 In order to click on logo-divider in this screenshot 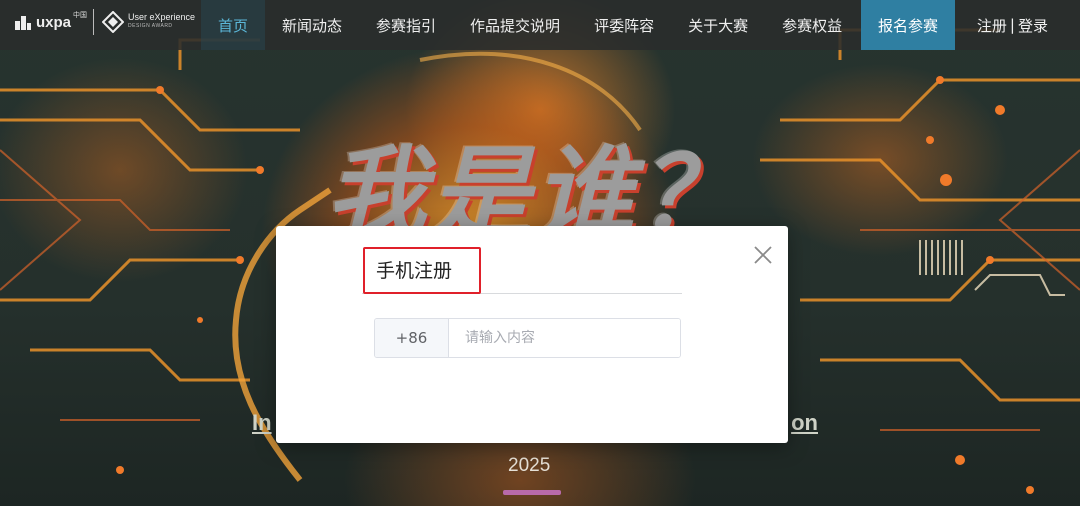, I will do `click(94, 22)`.